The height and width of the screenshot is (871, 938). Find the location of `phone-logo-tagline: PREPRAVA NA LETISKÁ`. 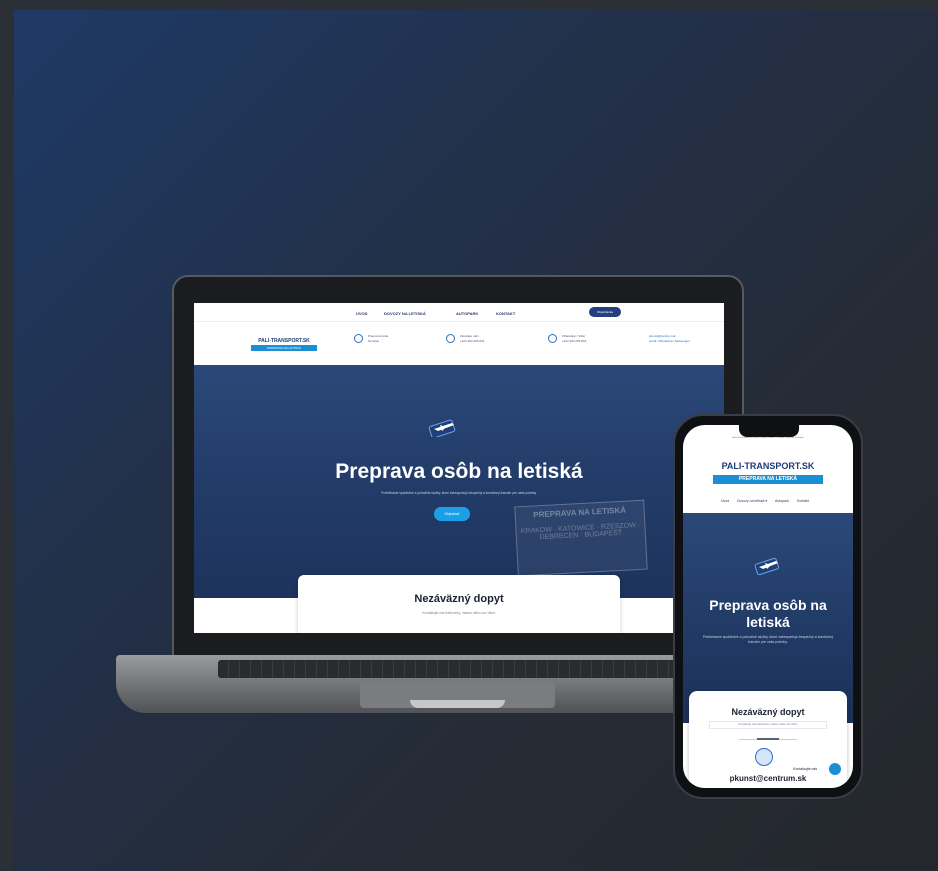

phone-logo-tagline: PREPRAVA NA LETISKÁ is located at coordinates (768, 479).